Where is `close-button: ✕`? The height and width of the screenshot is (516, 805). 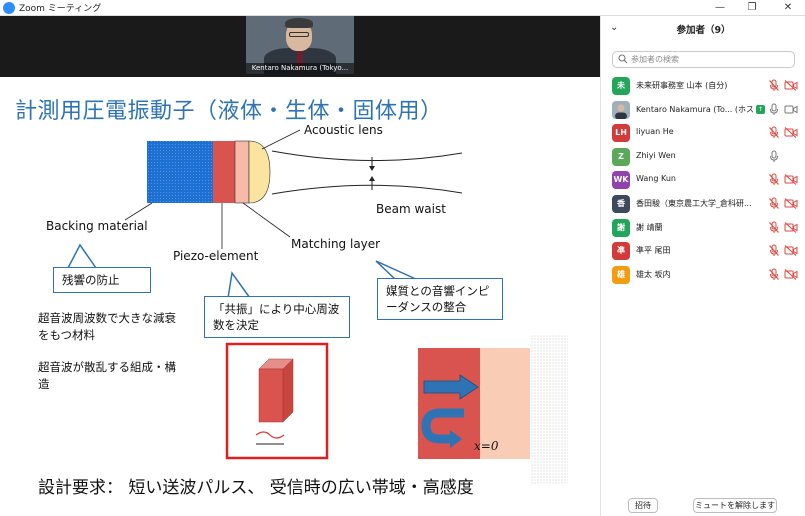 close-button: ✕ is located at coordinates (788, 7).